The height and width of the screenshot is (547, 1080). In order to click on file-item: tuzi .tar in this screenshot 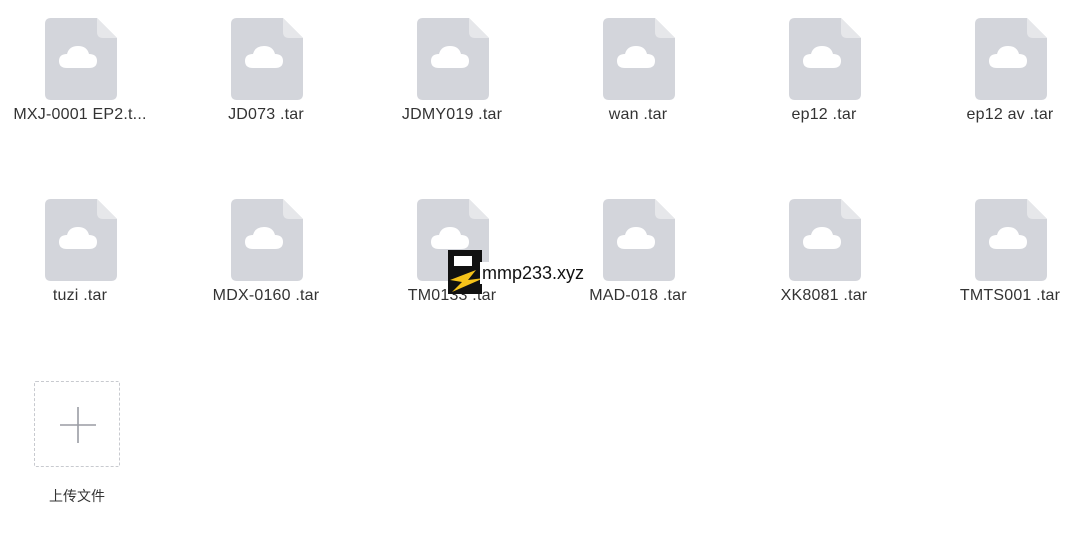, I will do `click(80, 256)`.